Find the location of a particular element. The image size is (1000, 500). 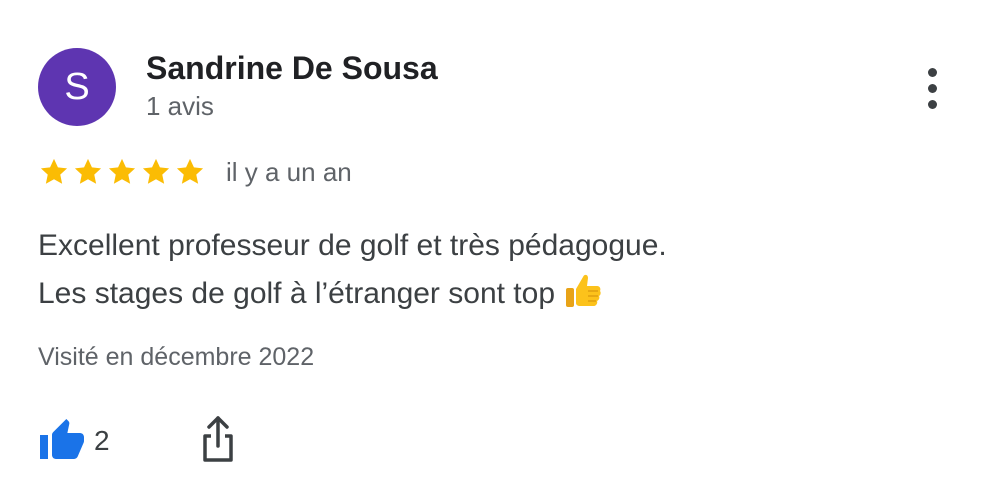

thumbs-up-icon is located at coordinates (62, 439).